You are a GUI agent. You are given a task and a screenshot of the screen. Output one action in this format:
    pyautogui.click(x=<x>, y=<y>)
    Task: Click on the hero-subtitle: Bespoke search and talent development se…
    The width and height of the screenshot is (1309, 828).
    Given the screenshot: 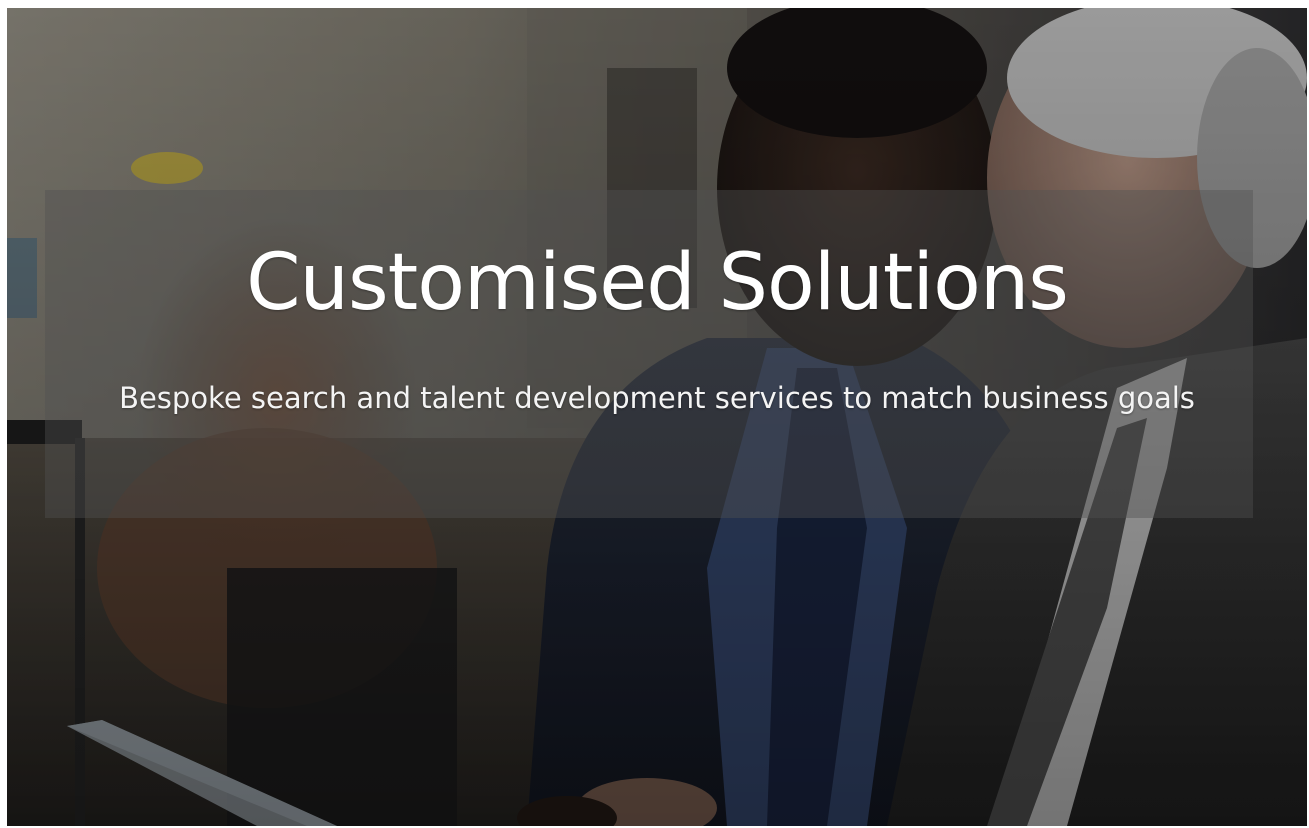 What is the action you would take?
    pyautogui.click(x=657, y=398)
    